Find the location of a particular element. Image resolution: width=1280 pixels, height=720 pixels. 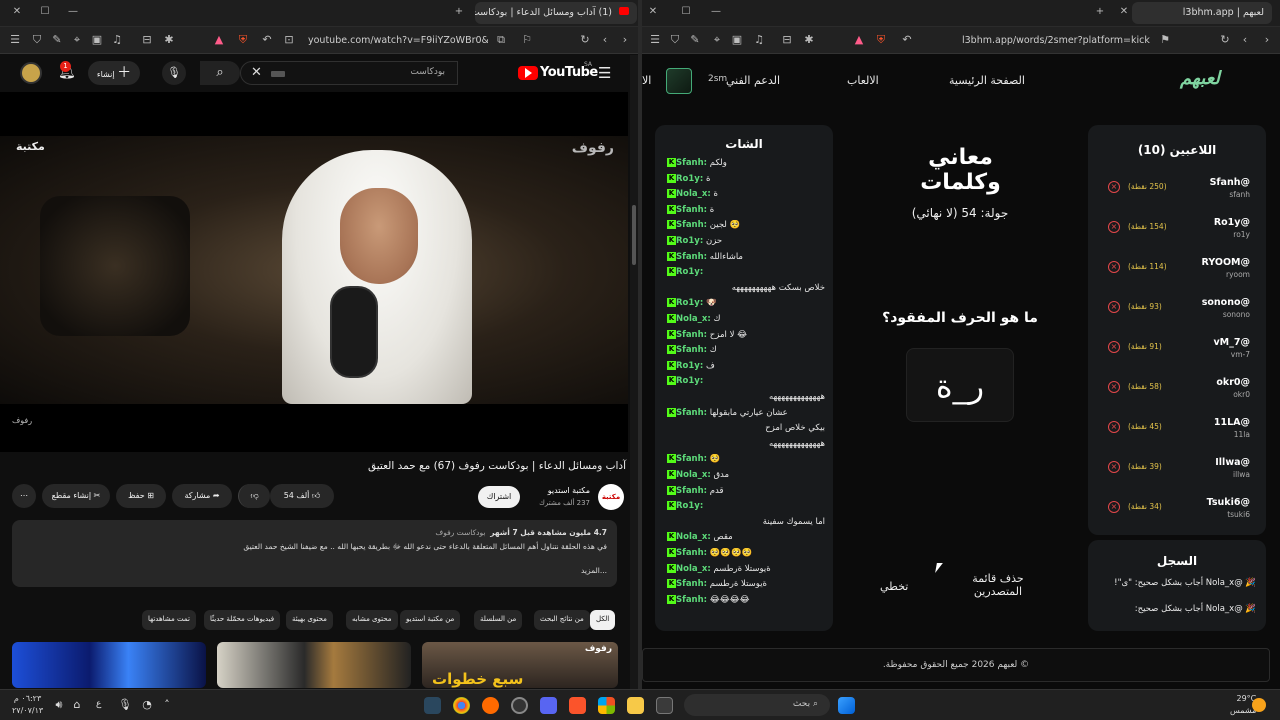

tray-icon: ◔ is located at coordinates (147, 705).